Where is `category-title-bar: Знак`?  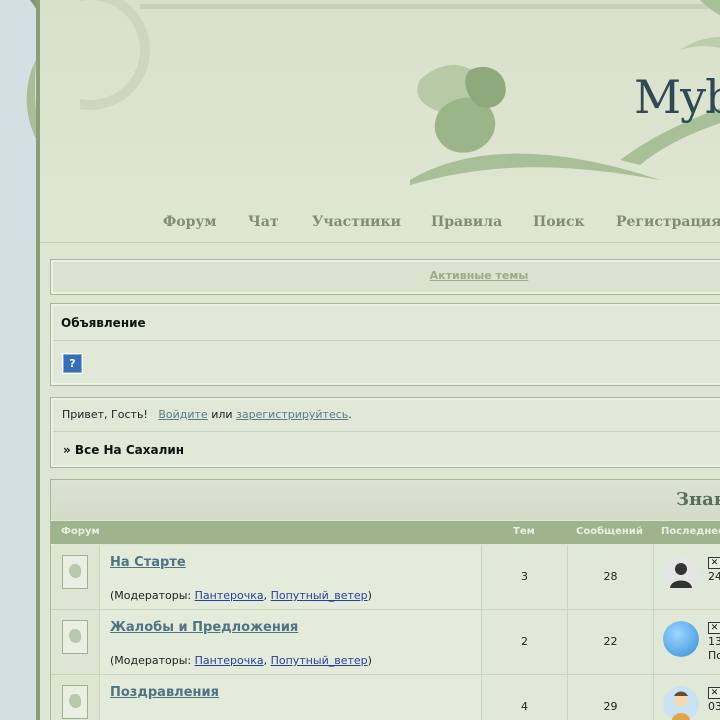
category-title-bar: Знак is located at coordinates (385, 500).